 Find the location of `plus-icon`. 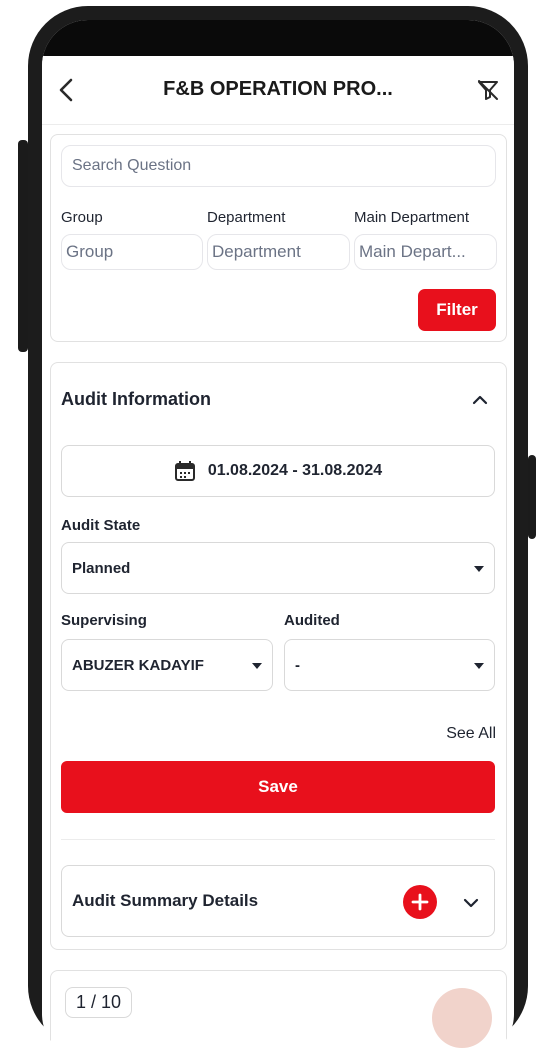

plus-icon is located at coordinates (420, 902).